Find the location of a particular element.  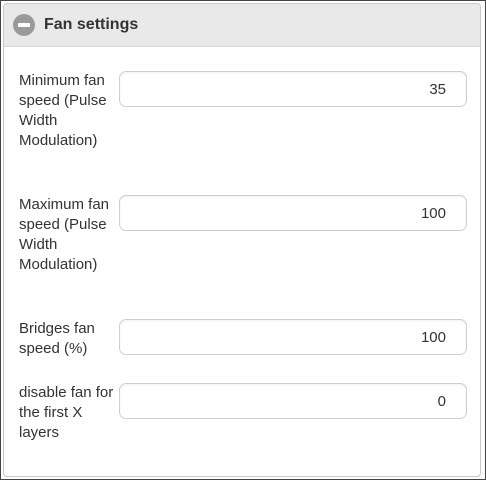

max-fan-speed-input is located at coordinates (293, 213).